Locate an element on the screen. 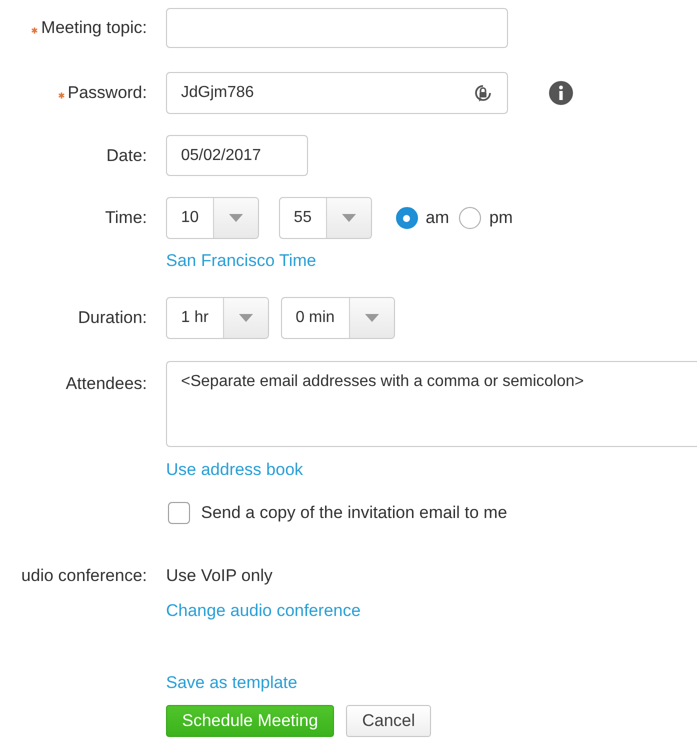  radio-option: am is located at coordinates (423, 218).